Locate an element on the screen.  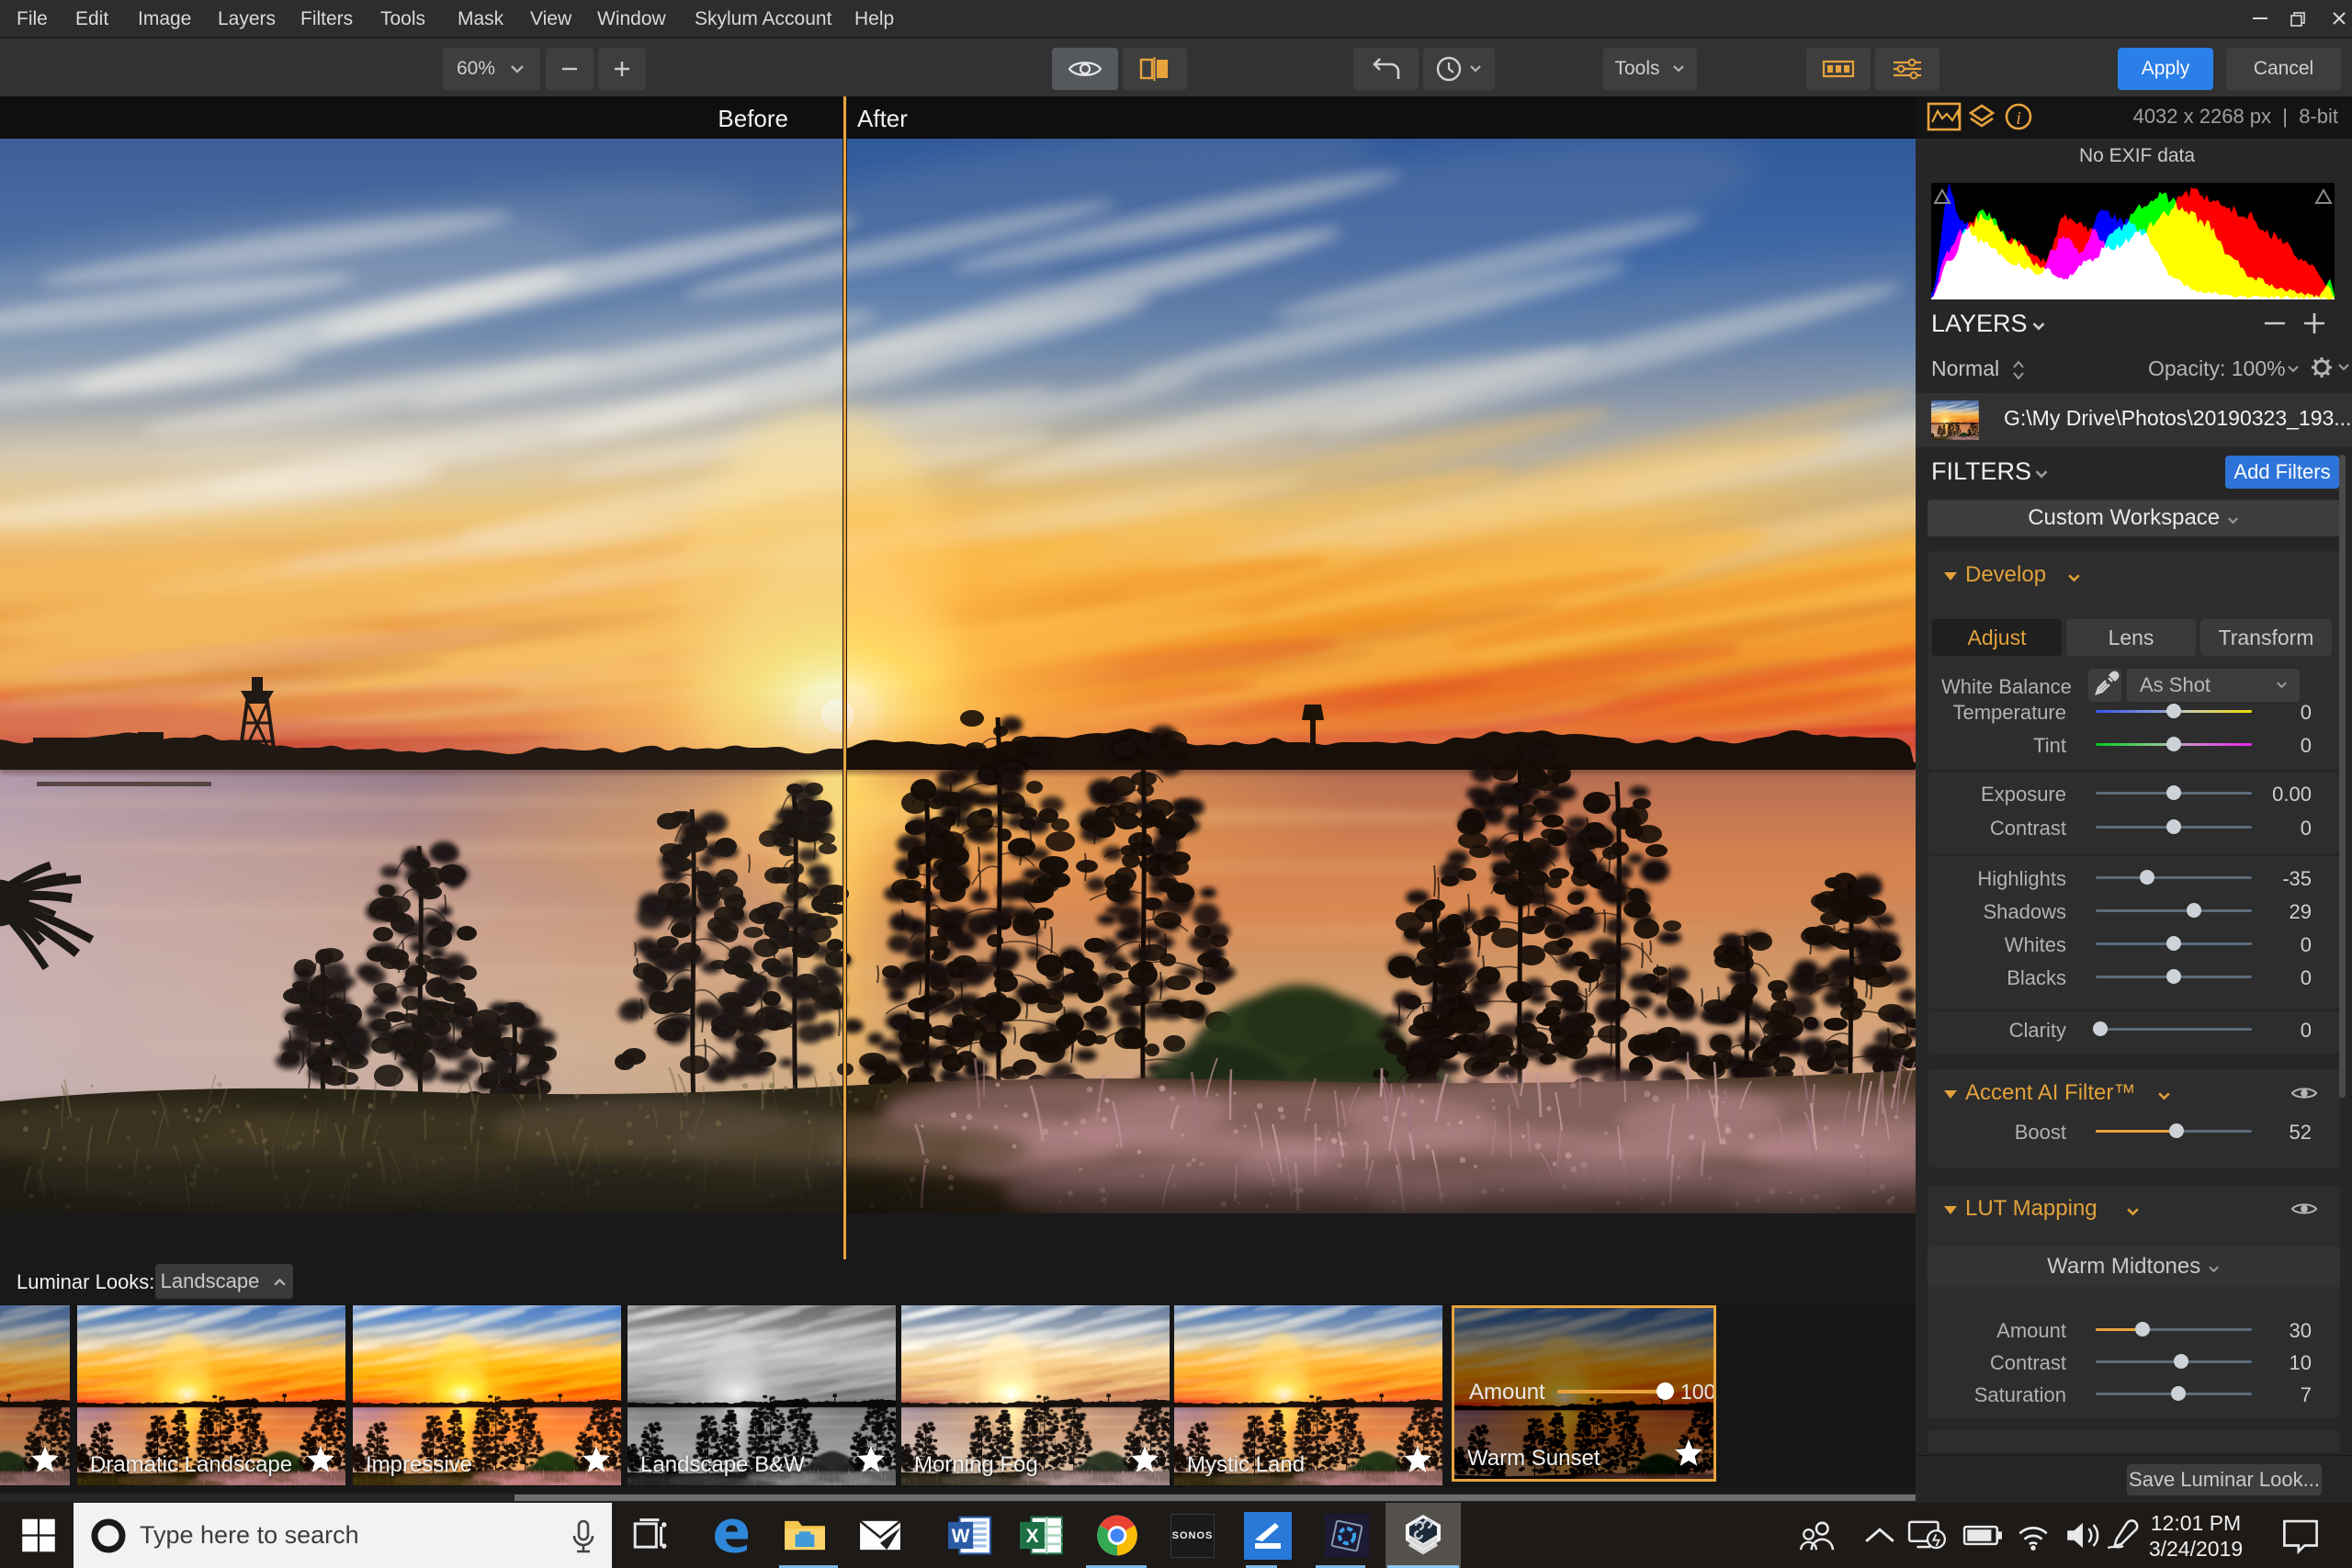
svg-text: X is located at coordinates (1032, 1537).